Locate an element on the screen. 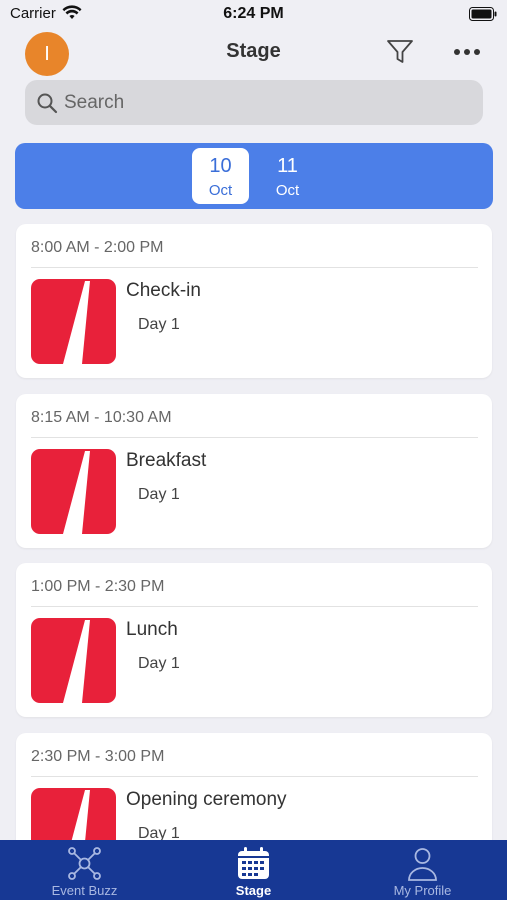  search-input is located at coordinates (264, 102).